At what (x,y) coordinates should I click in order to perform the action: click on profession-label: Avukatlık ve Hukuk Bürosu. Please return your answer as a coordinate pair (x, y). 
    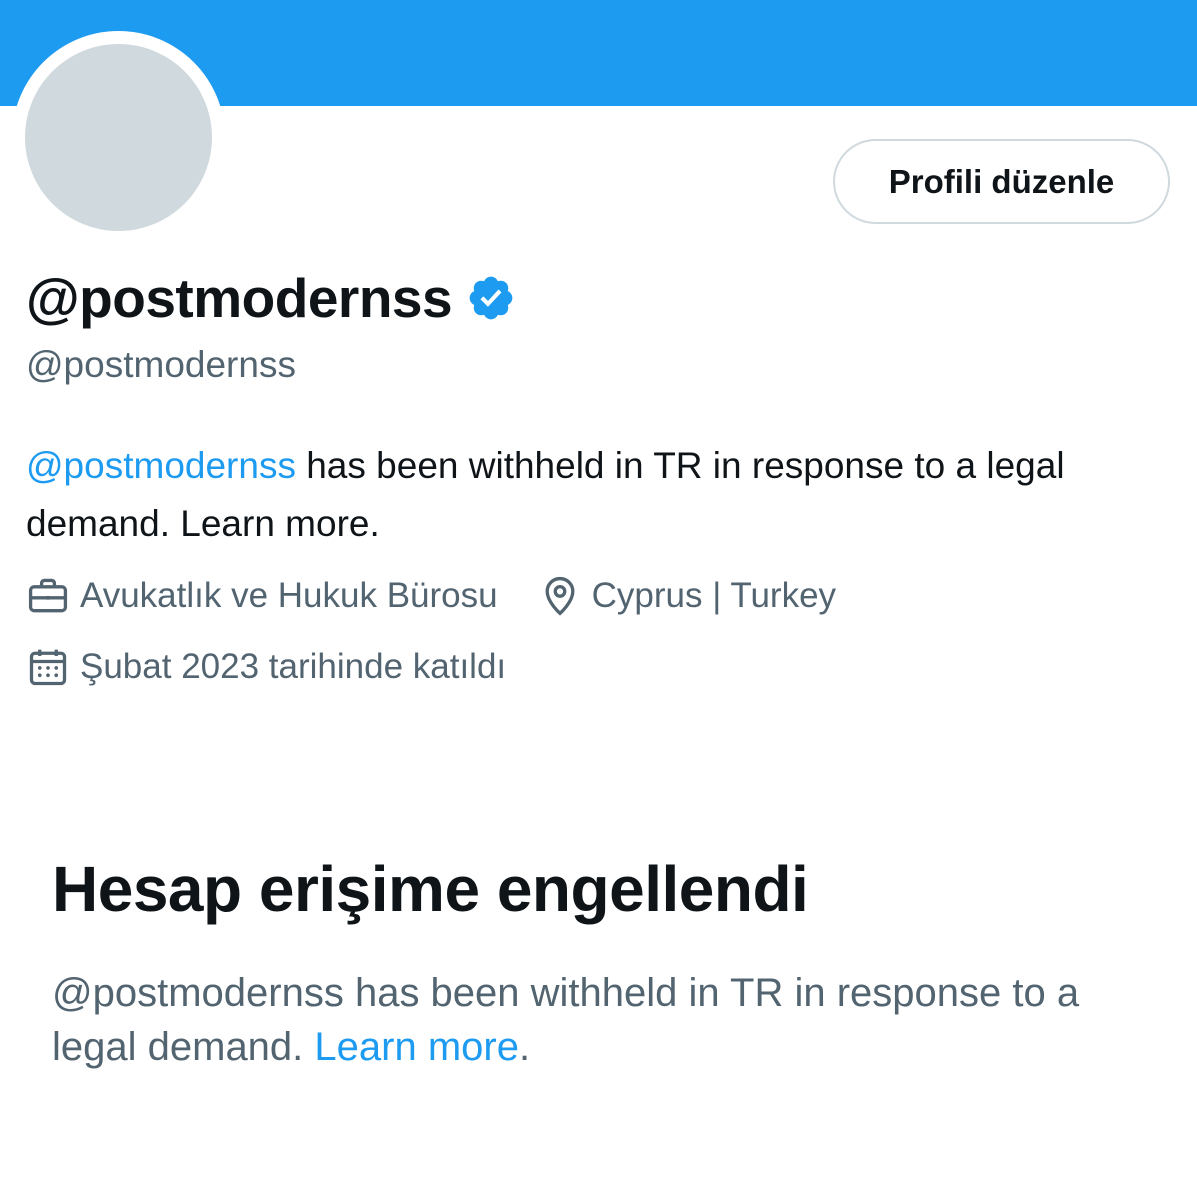
    Looking at the image, I should click on (289, 595).